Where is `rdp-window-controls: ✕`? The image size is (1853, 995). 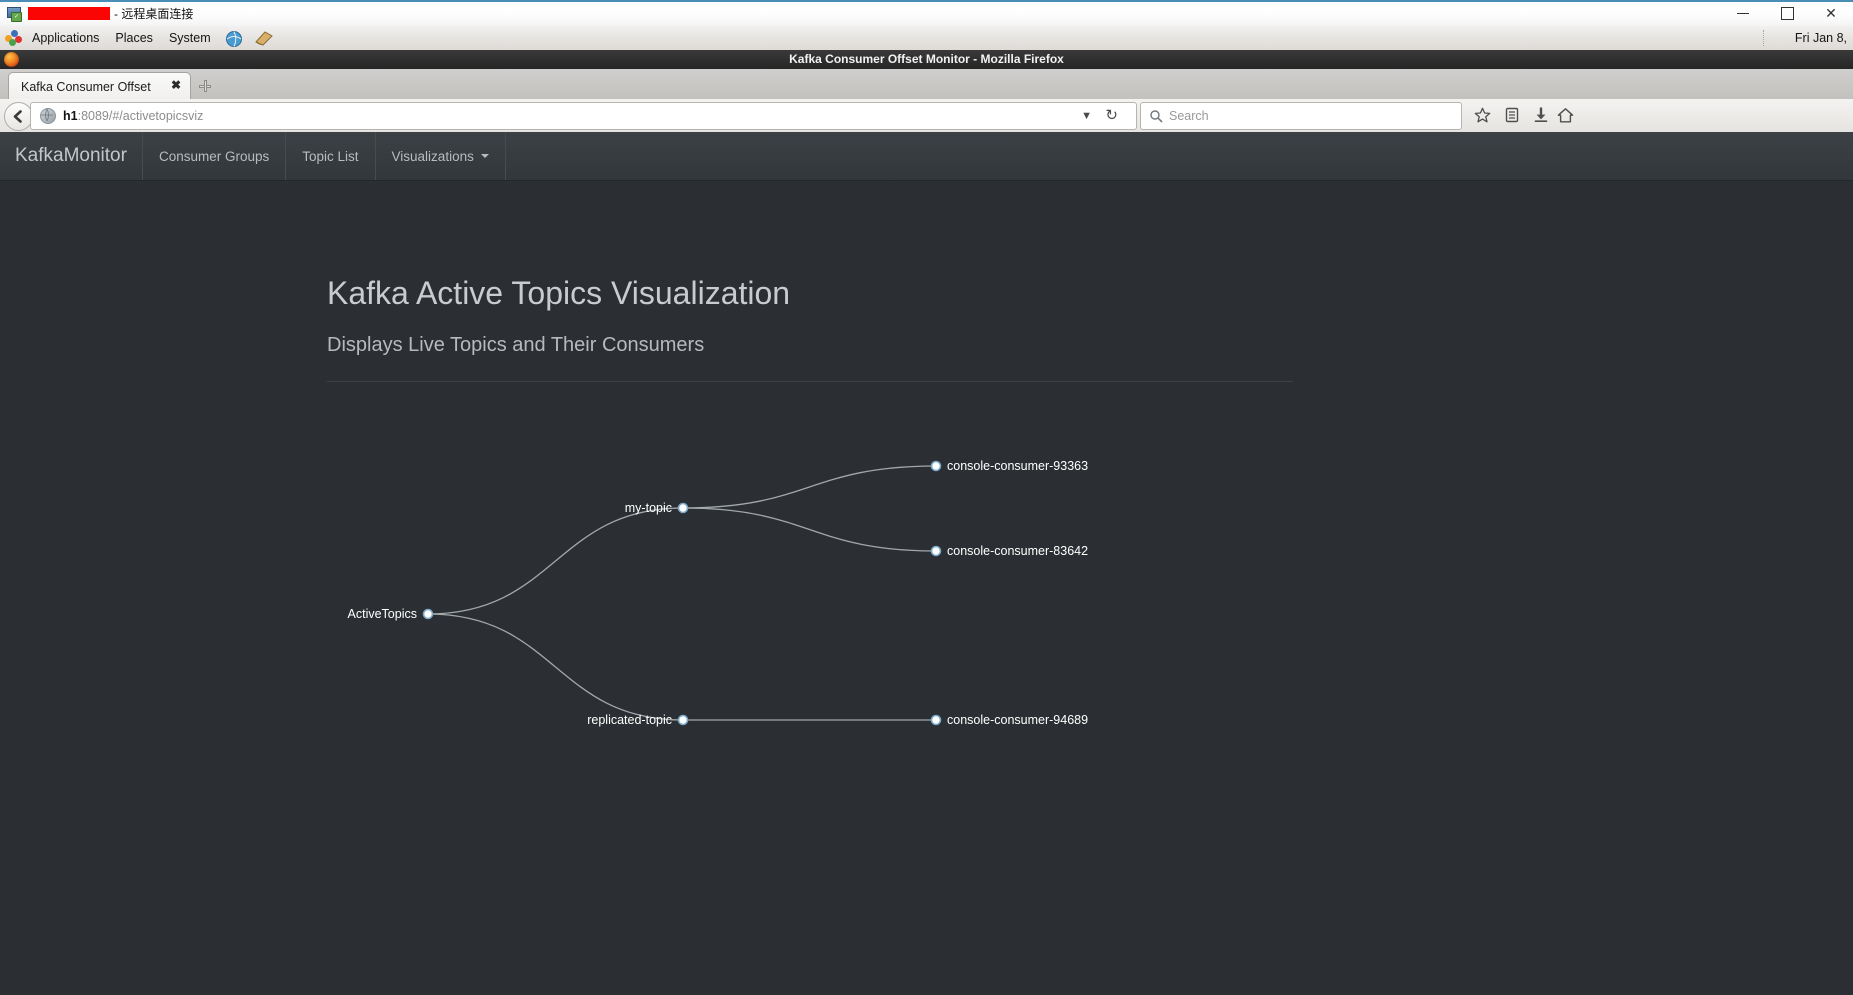
rdp-window-controls: ✕ is located at coordinates (1787, 13).